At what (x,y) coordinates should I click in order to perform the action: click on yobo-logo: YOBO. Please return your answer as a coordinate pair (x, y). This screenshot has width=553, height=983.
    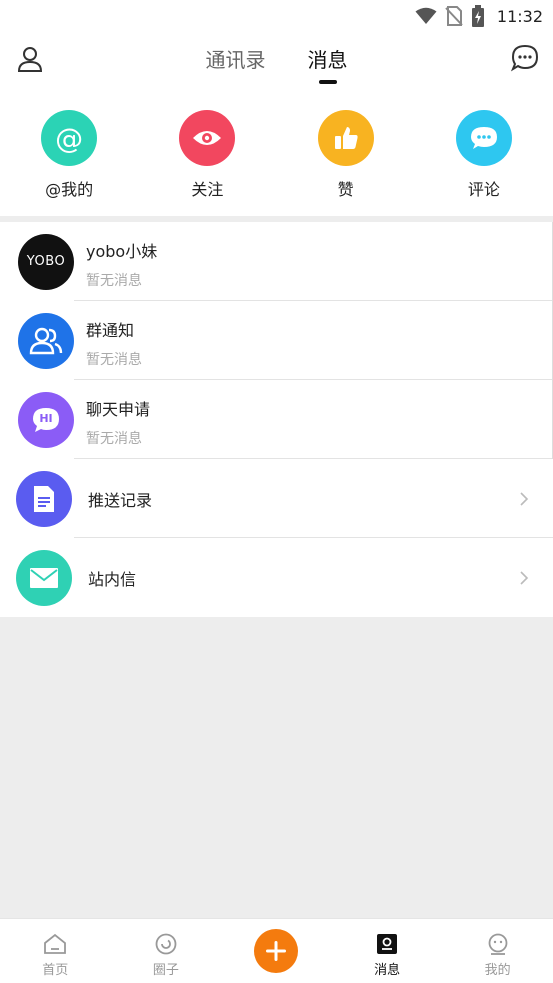
    Looking at the image, I should click on (46, 261).